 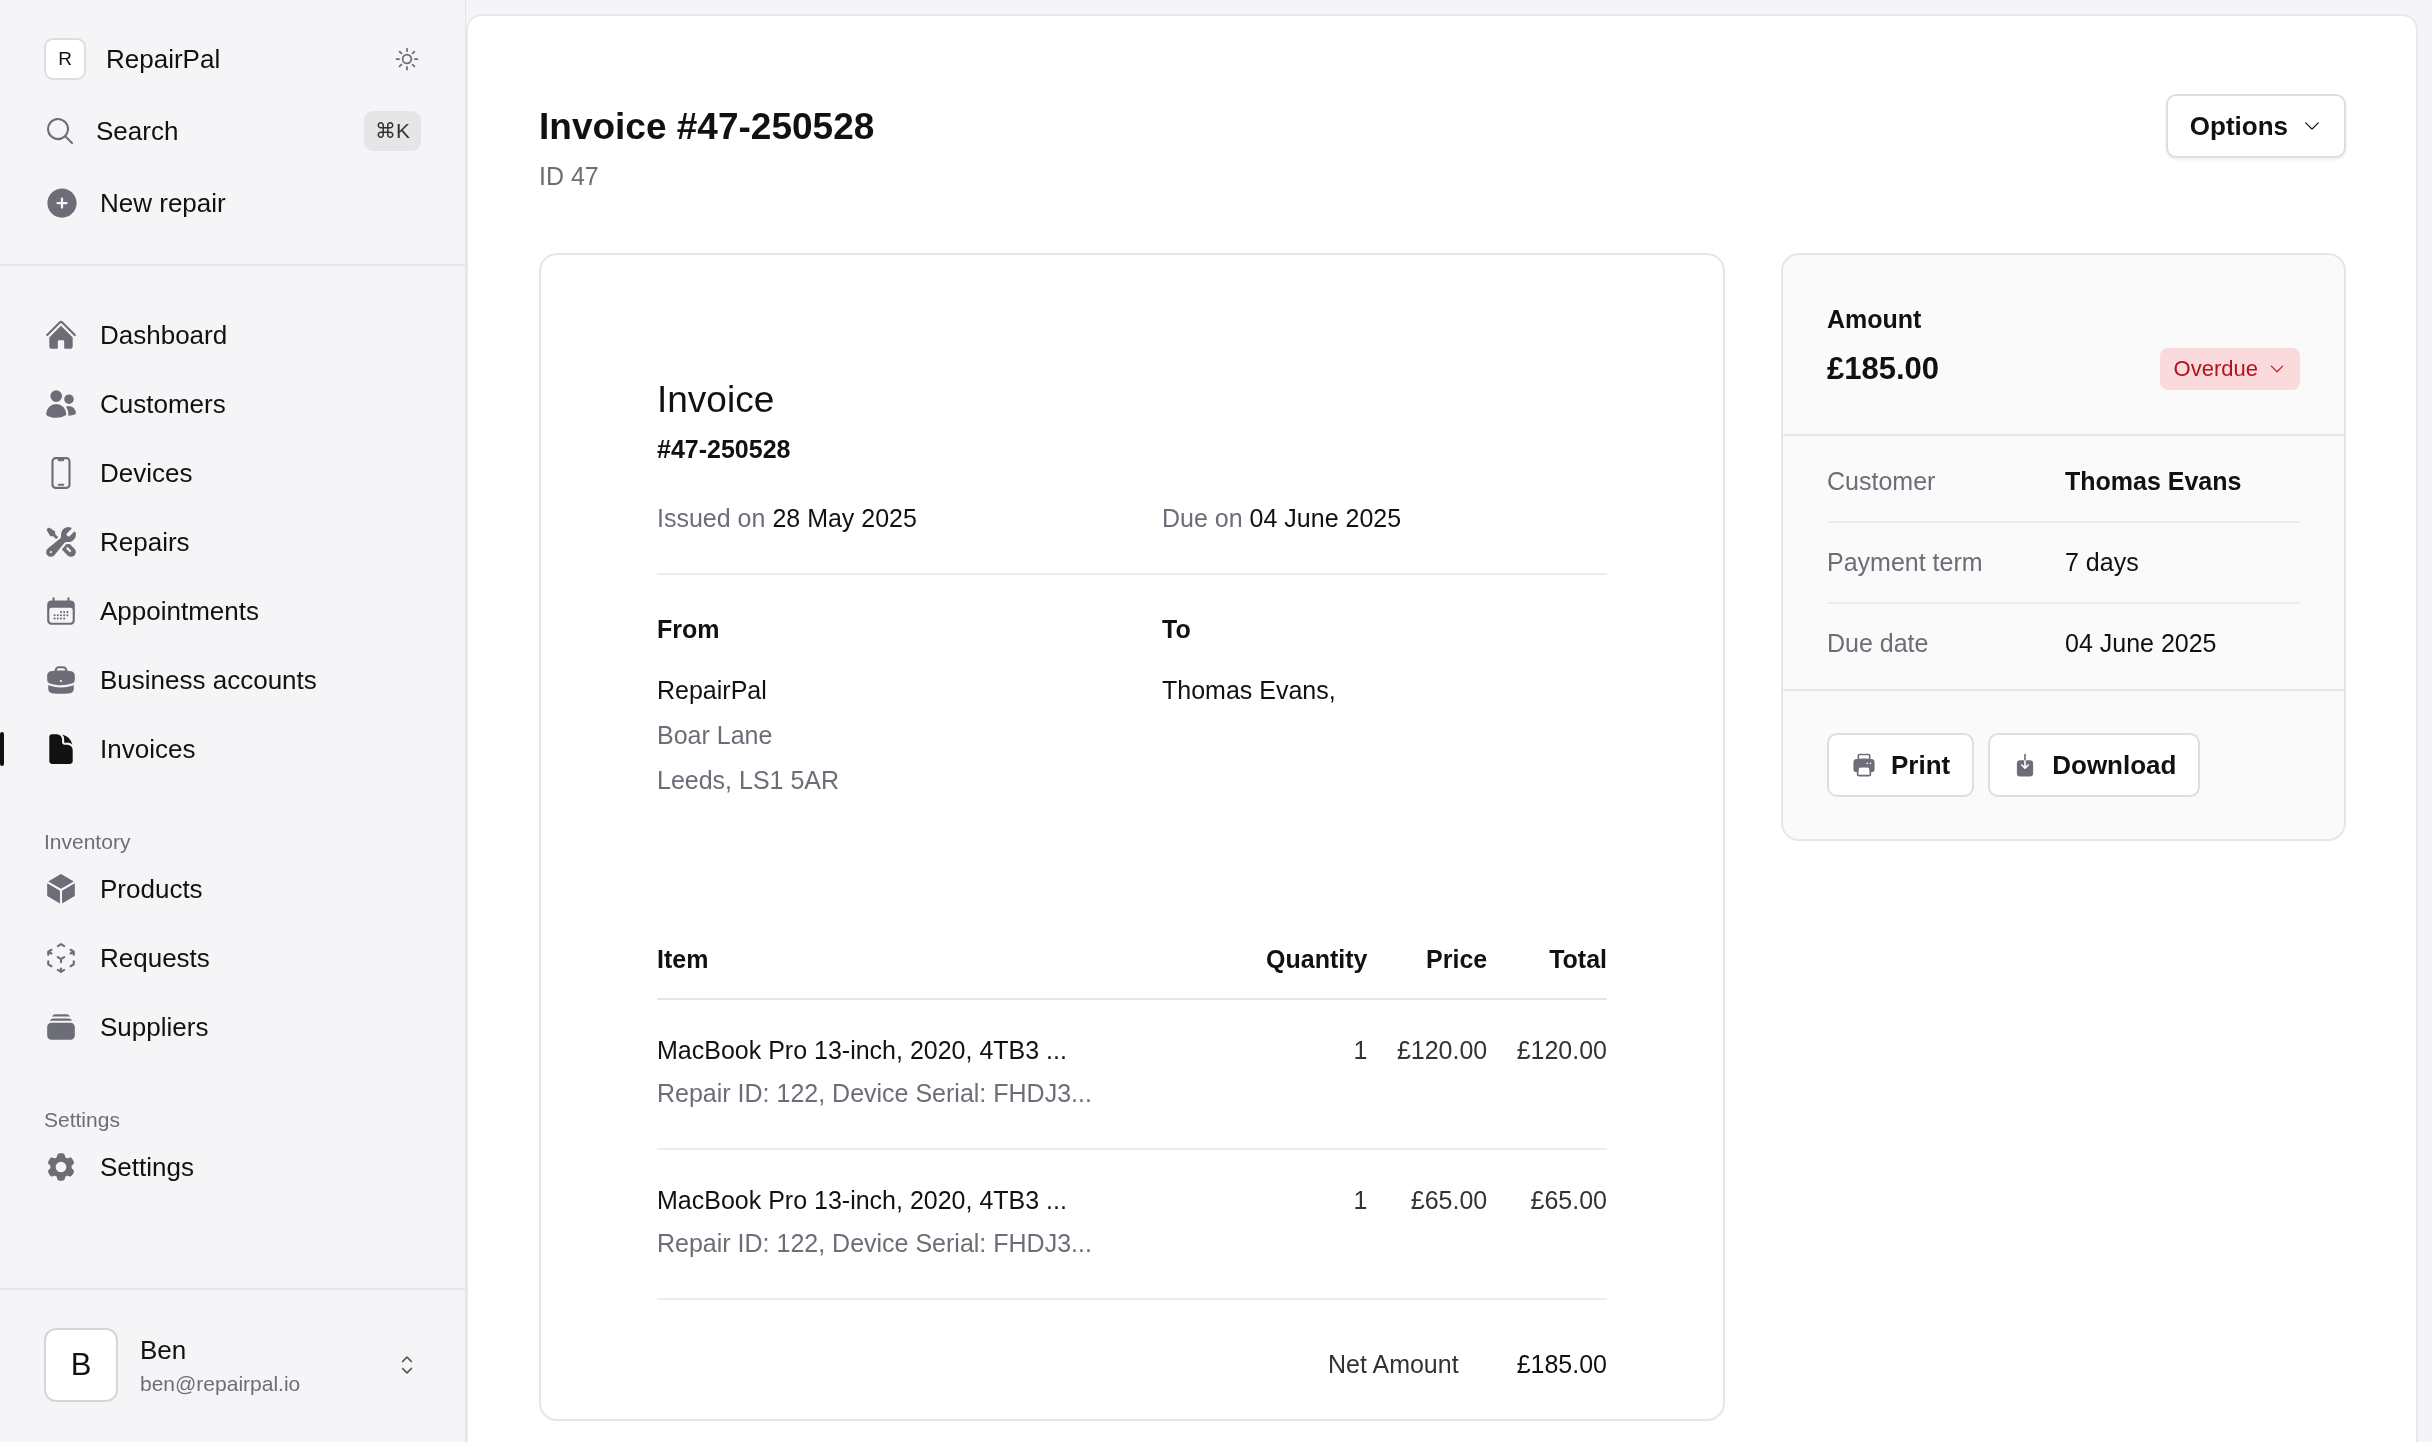 What do you see at coordinates (1878, 643) in the screenshot?
I see `detail-label: Due date` at bounding box center [1878, 643].